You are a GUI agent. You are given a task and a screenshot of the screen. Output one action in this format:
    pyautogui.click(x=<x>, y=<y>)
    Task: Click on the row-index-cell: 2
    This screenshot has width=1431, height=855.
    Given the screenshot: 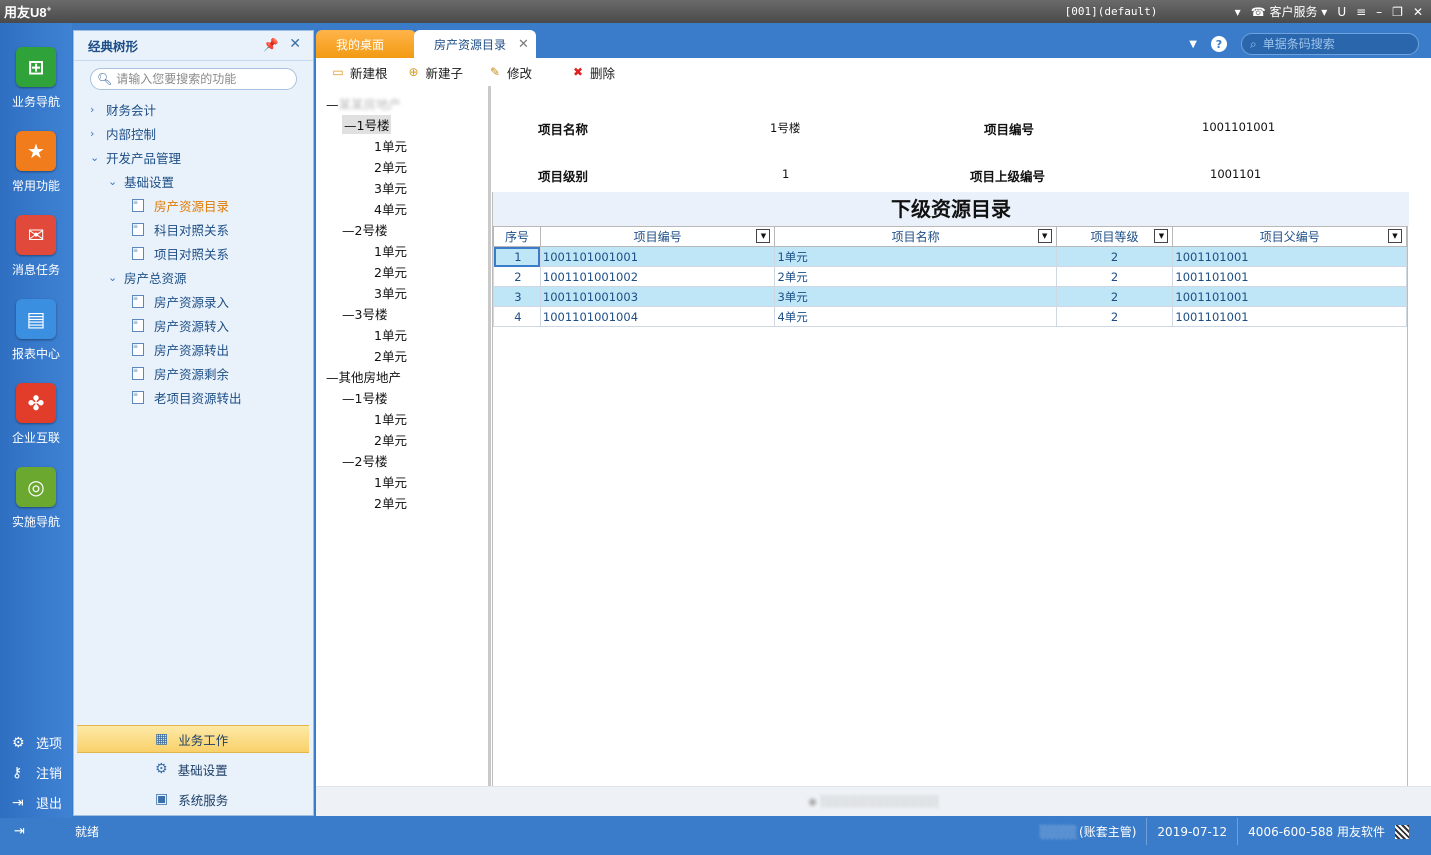 What is the action you would take?
    pyautogui.click(x=517, y=276)
    